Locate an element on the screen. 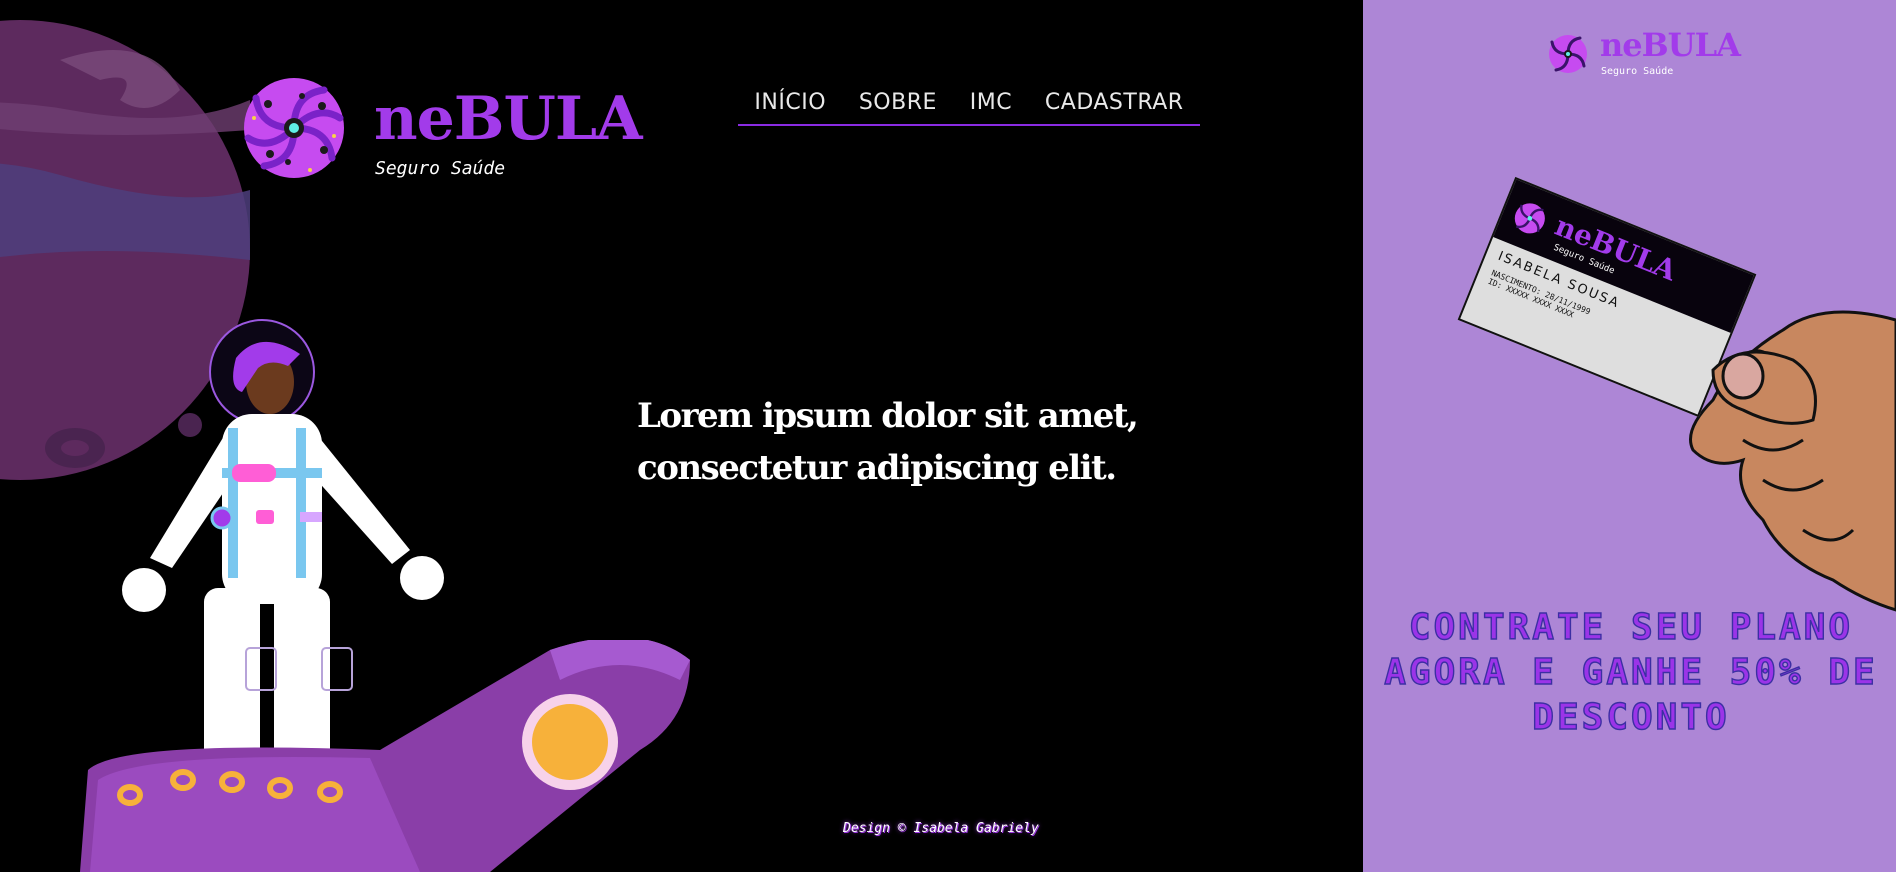 The height and width of the screenshot is (872, 1896). main-nav: INÍCIO SOBRE IMC CADASTRAR is located at coordinates (969, 108).